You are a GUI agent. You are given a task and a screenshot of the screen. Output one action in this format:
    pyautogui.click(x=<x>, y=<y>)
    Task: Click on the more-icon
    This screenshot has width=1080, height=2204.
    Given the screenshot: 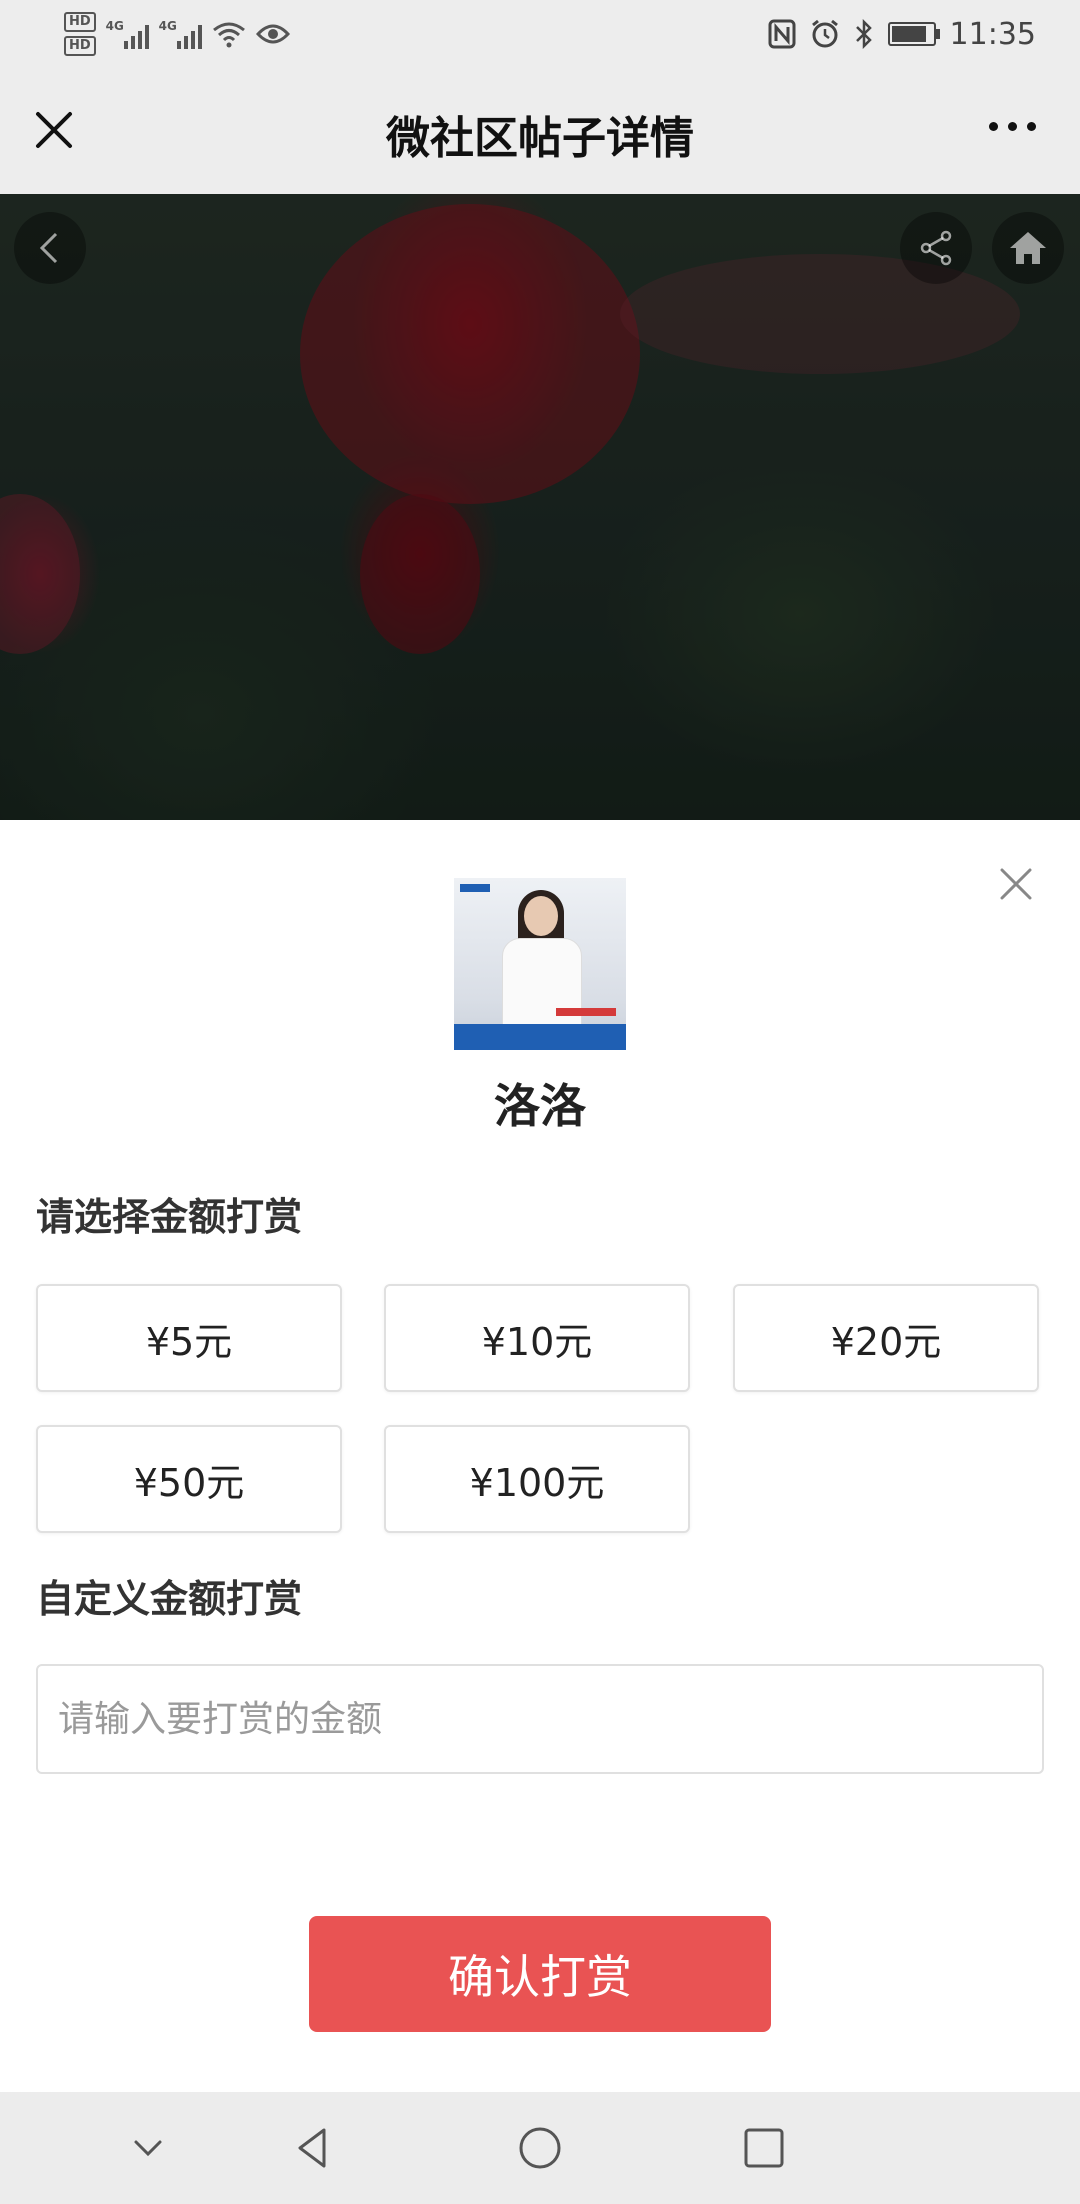 What is the action you would take?
    pyautogui.click(x=1012, y=126)
    